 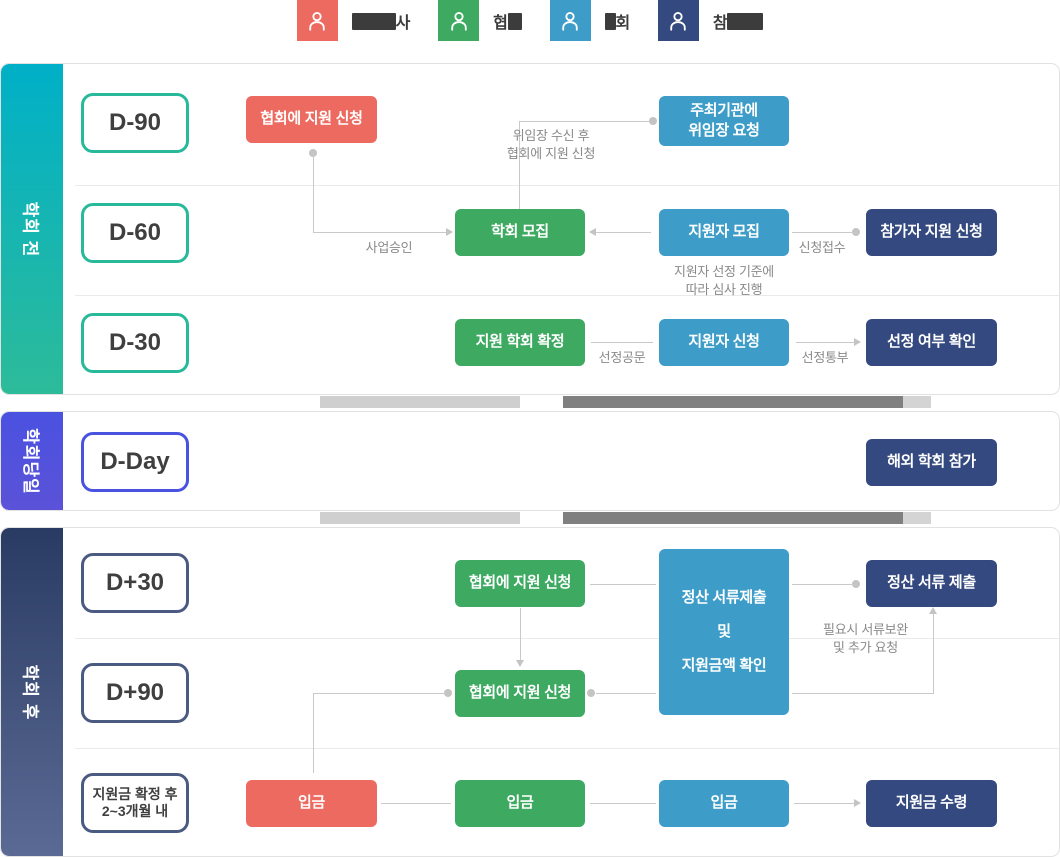 I want to click on legend-swatch-host, so click(x=317, y=20).